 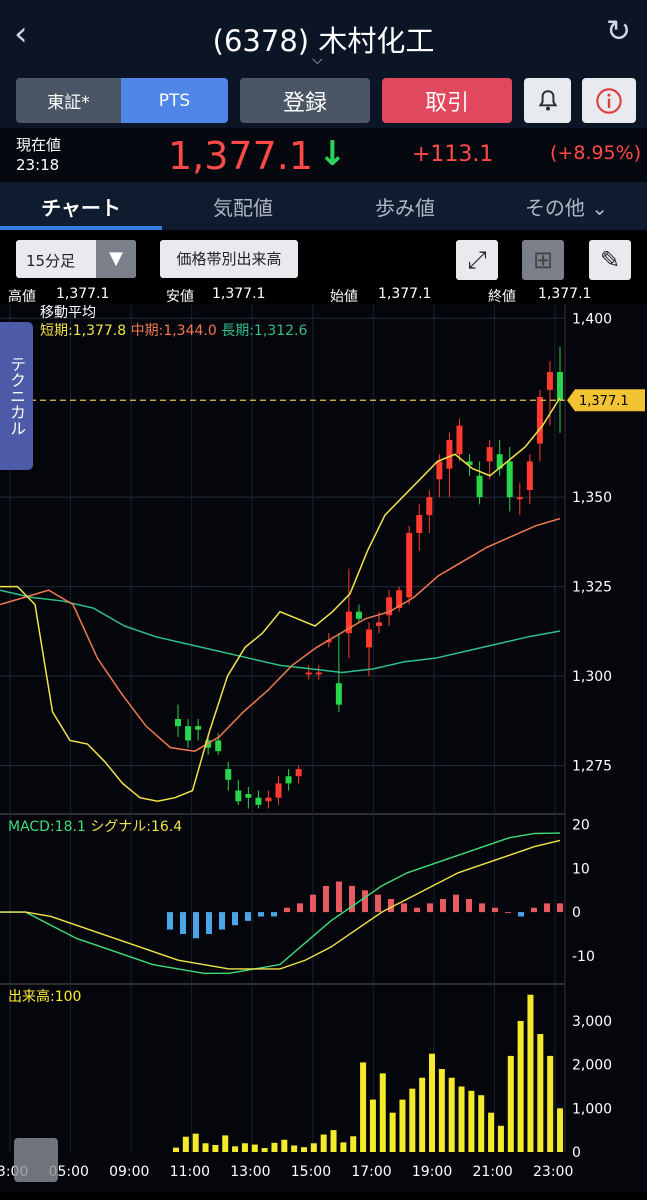 I want to click on market-pts-button: PTS, so click(x=174, y=100).